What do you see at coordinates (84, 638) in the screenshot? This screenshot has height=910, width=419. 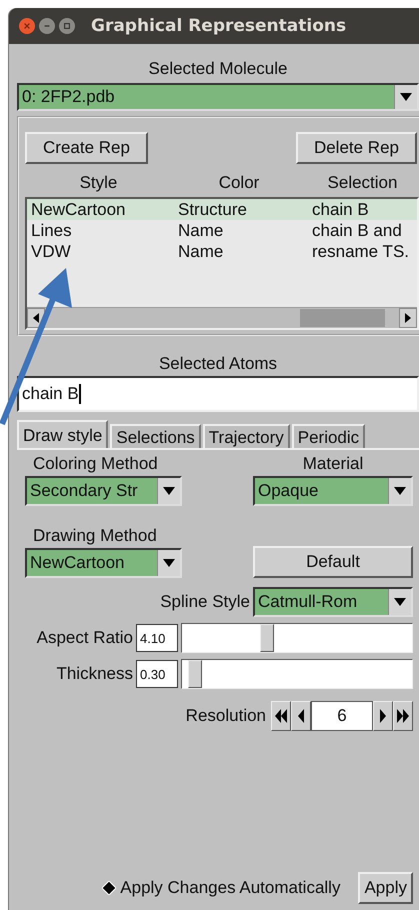 I see `field-label: Aspect Ratio` at bounding box center [84, 638].